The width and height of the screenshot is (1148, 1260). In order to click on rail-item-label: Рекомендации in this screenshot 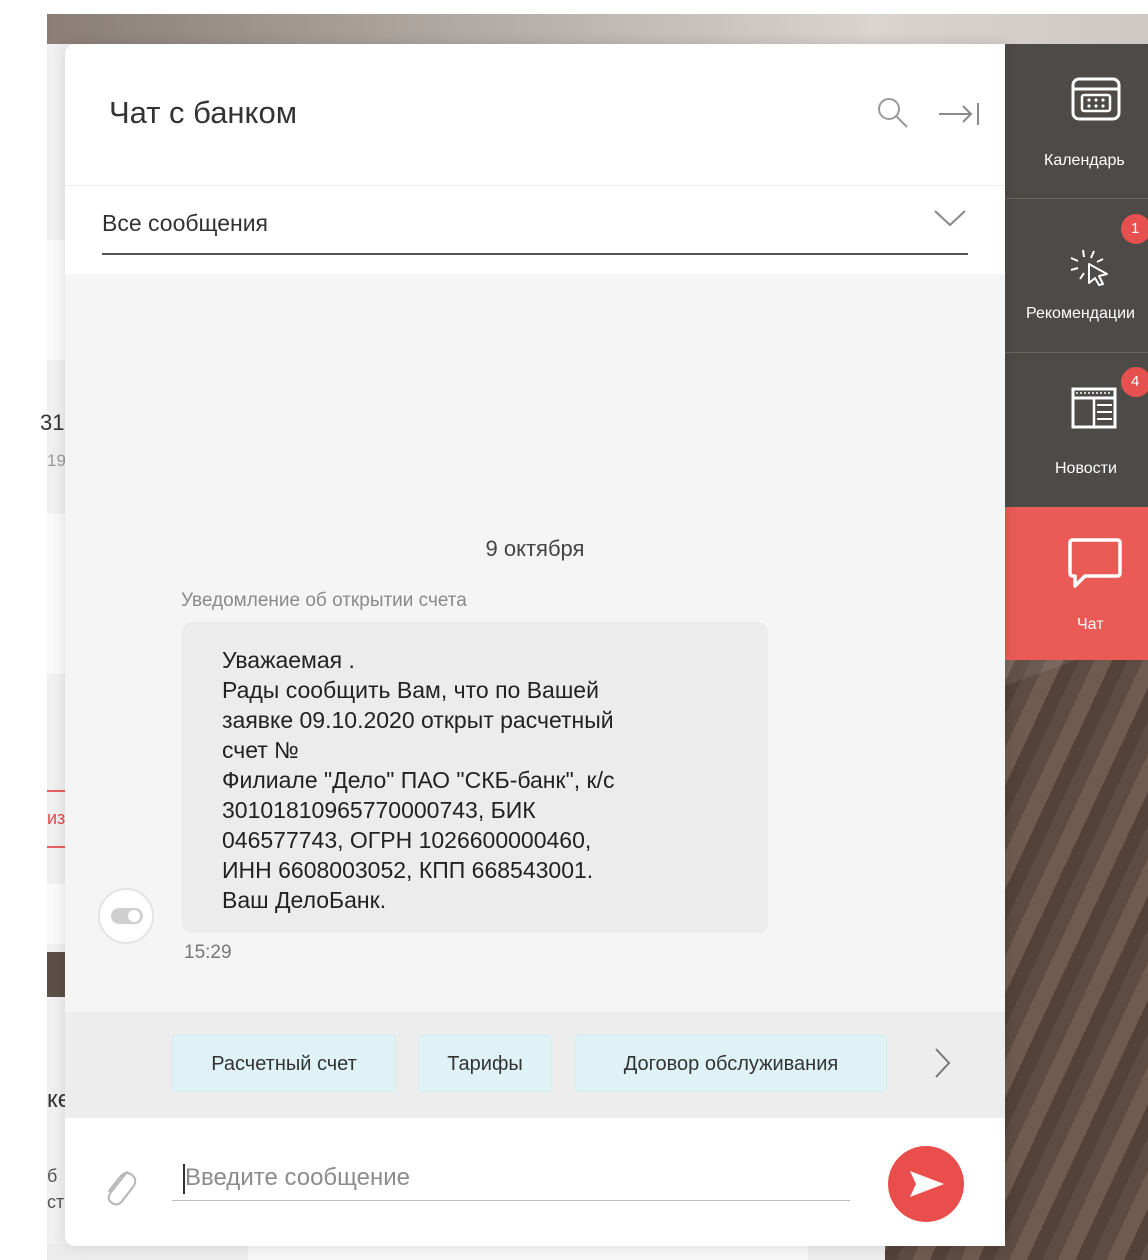, I will do `click(1080, 313)`.